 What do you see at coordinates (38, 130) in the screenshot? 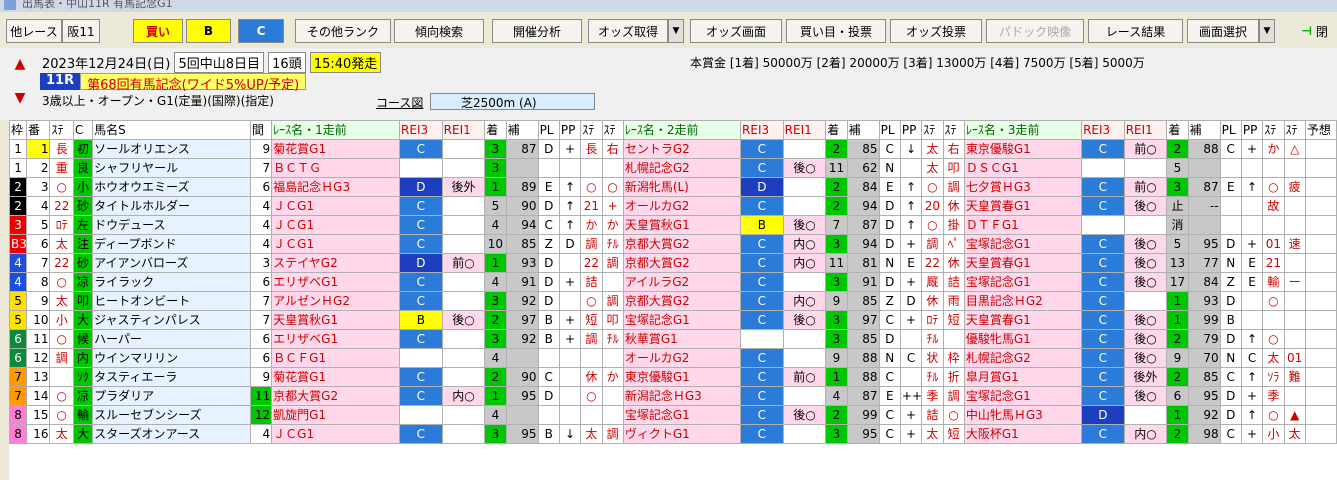
I see `column-header: 番` at bounding box center [38, 130].